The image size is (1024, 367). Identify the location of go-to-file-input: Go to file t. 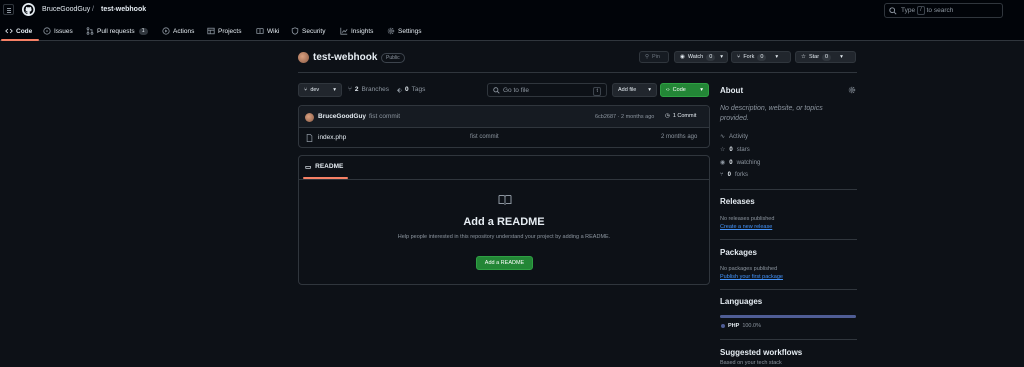
(547, 90).